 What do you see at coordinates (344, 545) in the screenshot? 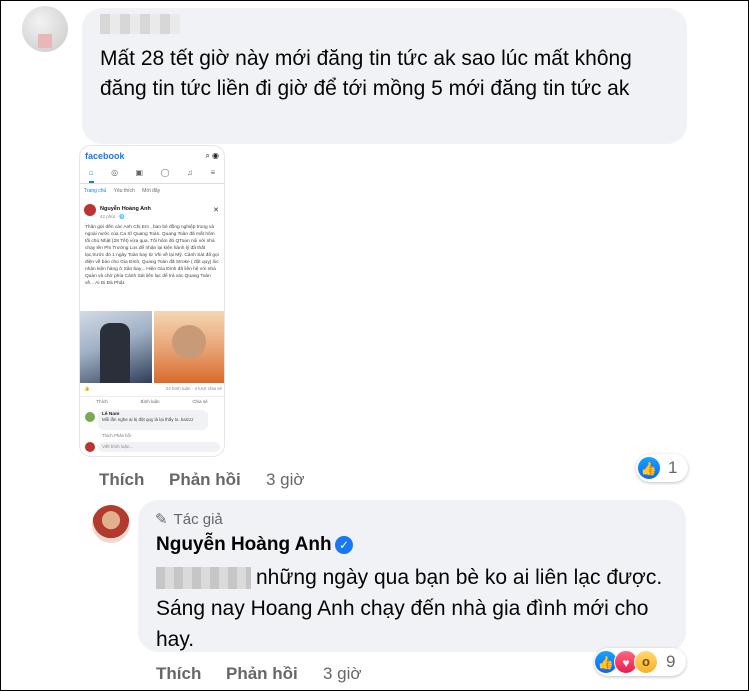
I see `verified-check-icon: ✓` at bounding box center [344, 545].